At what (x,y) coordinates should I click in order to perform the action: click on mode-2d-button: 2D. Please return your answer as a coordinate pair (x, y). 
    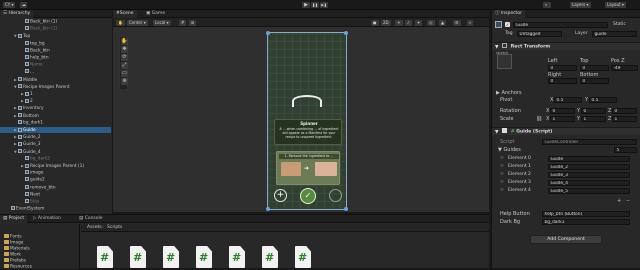
    Looking at the image, I should click on (386, 22).